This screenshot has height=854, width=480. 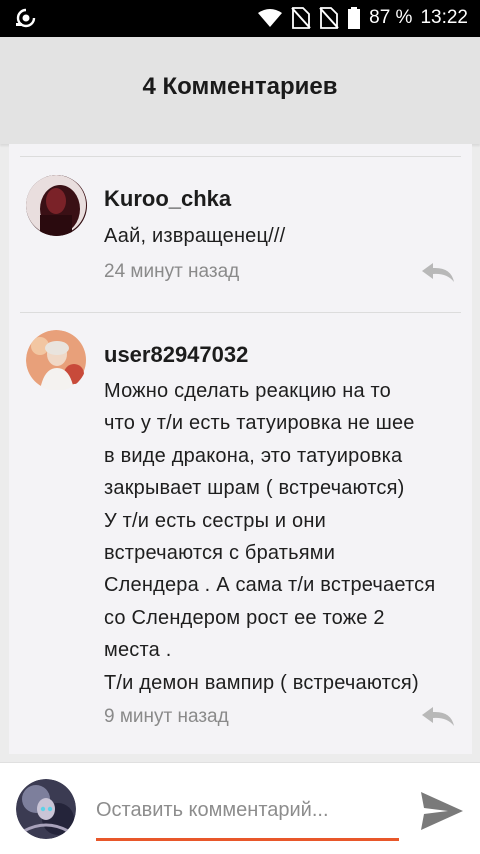 I want to click on page-title: 4 Комментариев, so click(x=240, y=86).